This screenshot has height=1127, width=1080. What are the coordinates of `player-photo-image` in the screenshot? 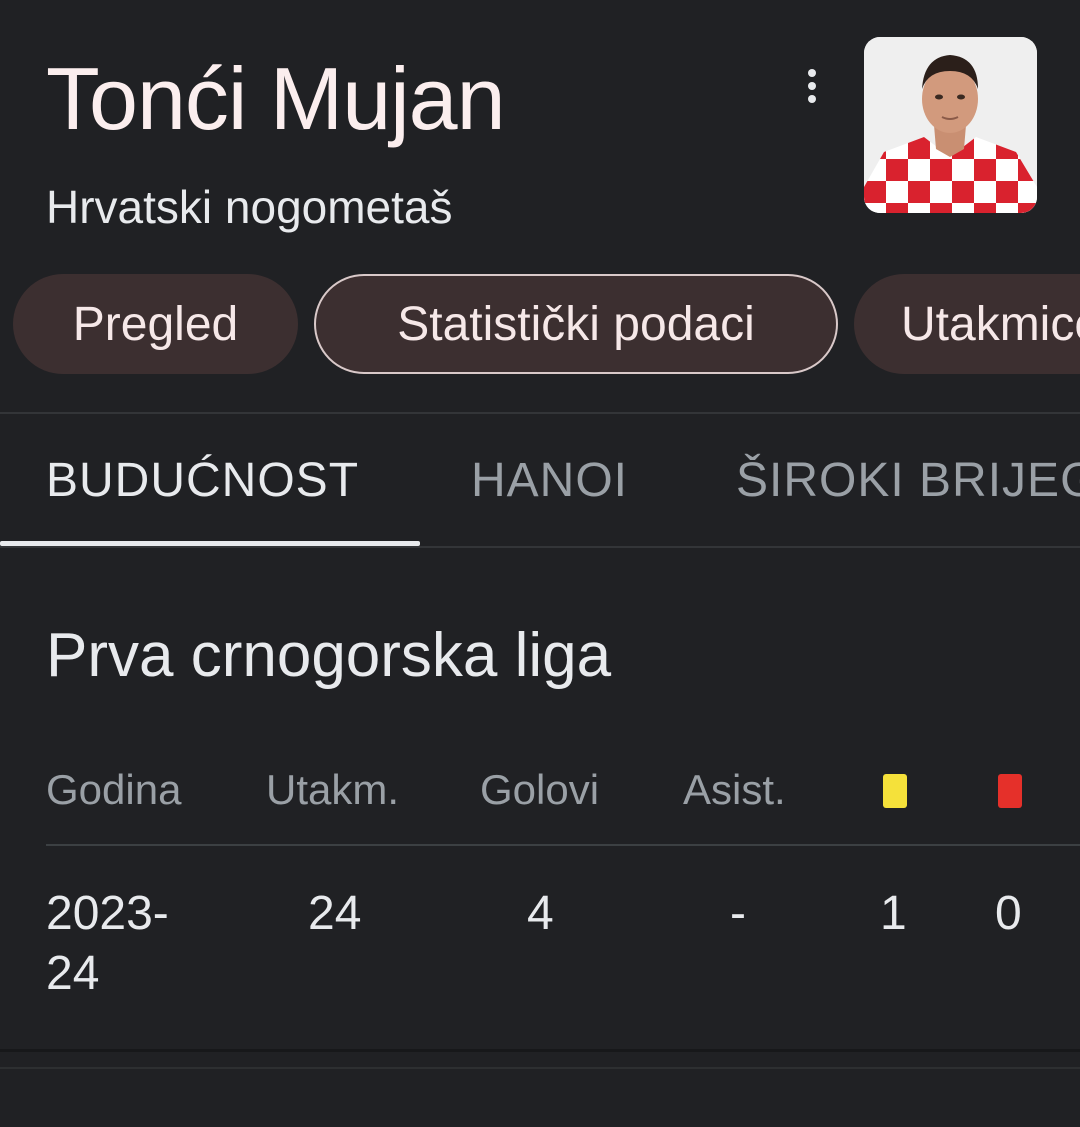 It's located at (950, 125).